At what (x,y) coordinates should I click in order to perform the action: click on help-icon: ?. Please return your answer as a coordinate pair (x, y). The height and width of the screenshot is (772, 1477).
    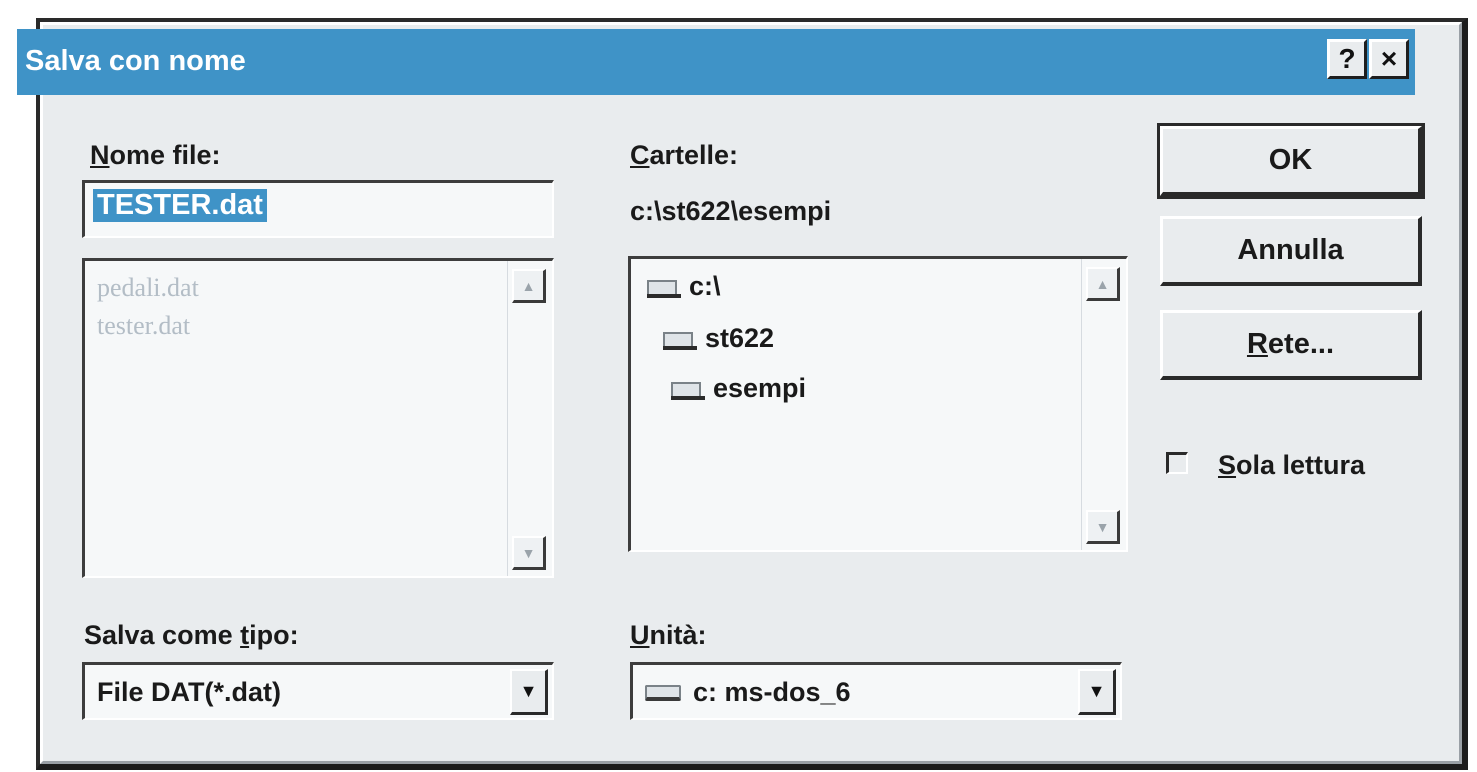
    Looking at the image, I should click on (1347, 58).